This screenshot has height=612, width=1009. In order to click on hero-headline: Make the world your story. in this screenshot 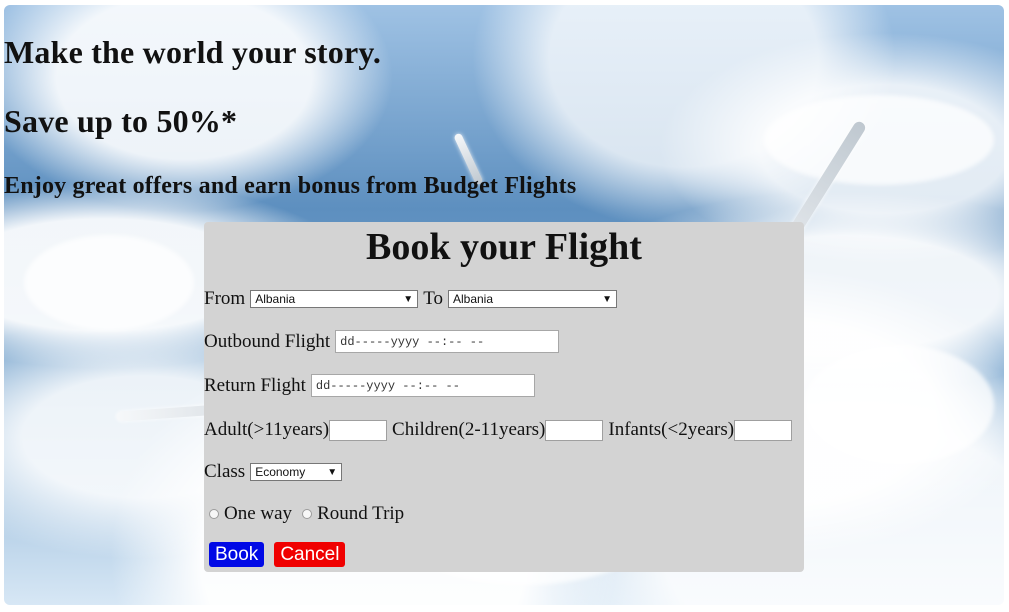, I will do `click(193, 52)`.